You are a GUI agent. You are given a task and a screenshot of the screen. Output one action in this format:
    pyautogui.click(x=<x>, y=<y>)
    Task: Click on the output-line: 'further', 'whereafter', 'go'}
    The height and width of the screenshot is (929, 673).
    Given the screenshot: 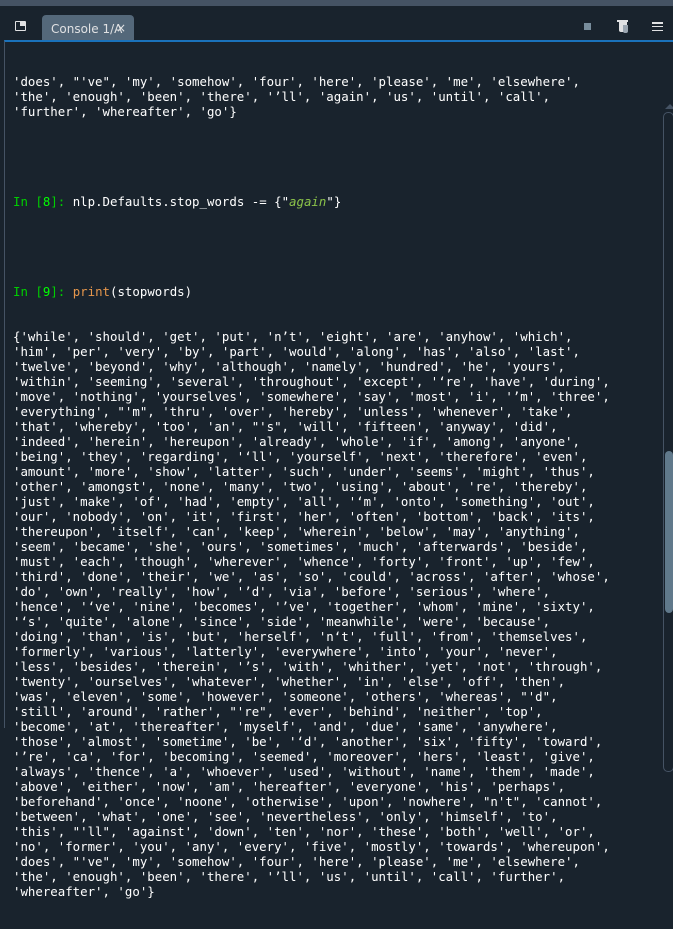 What is the action you would take?
    pyautogui.click(x=125, y=111)
    